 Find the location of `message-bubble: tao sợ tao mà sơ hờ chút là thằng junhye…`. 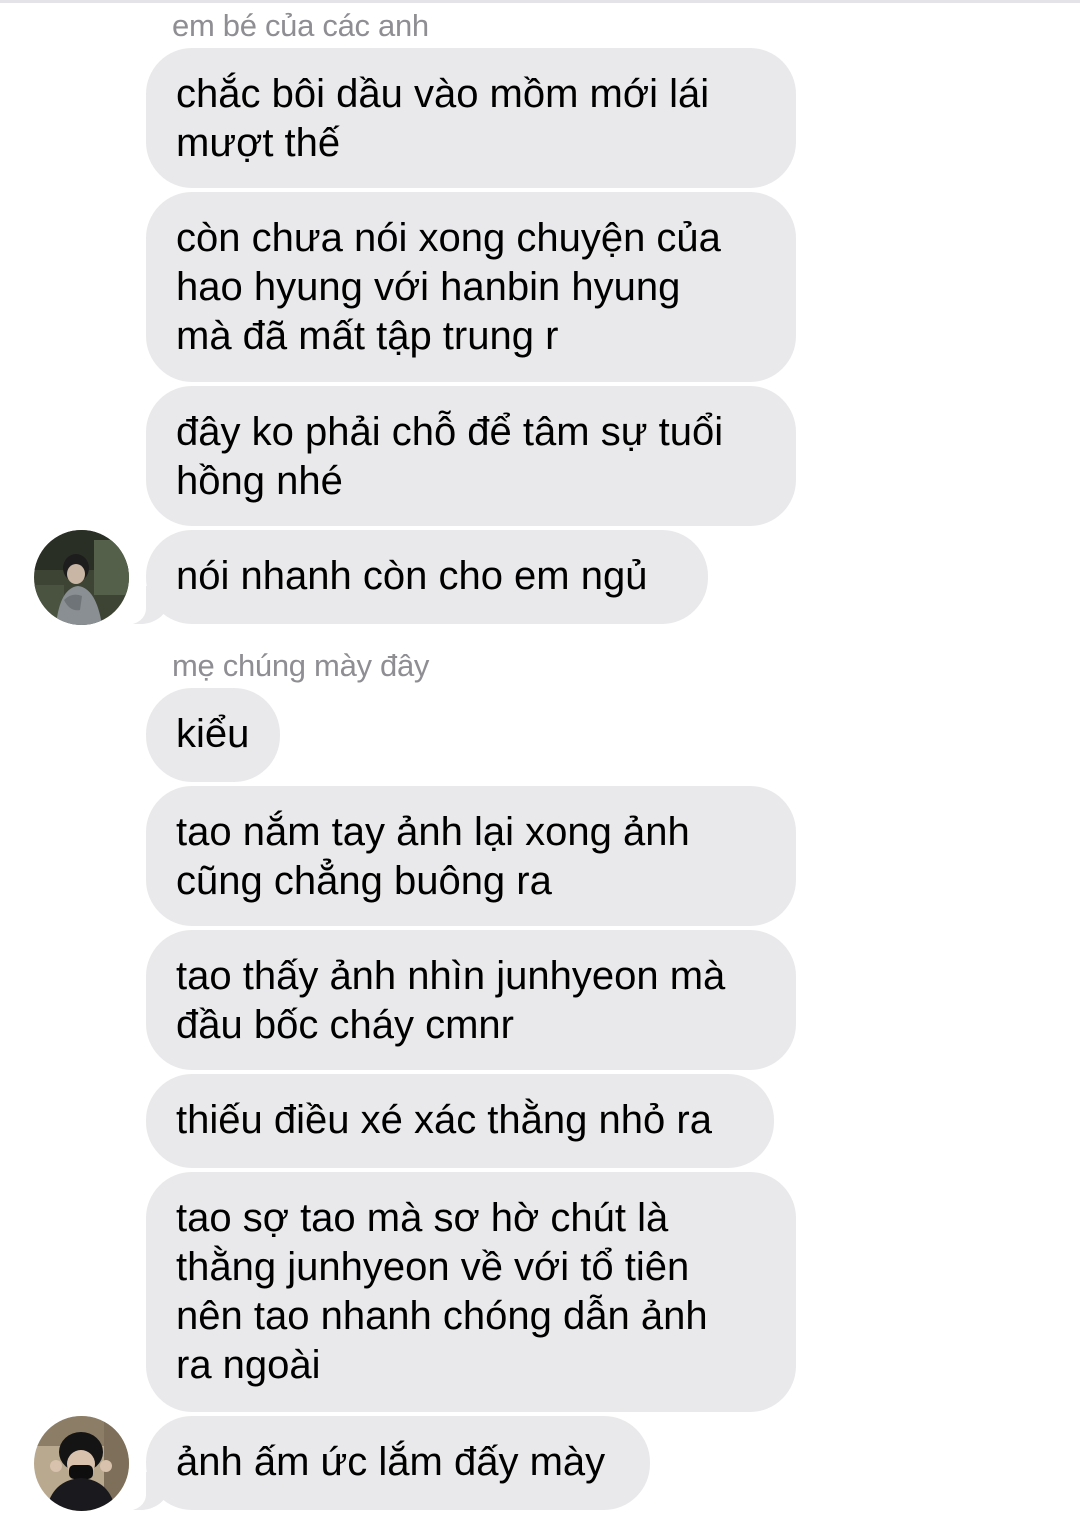

message-bubble: tao sợ tao mà sơ hờ chút là thằng junhye… is located at coordinates (471, 1292).